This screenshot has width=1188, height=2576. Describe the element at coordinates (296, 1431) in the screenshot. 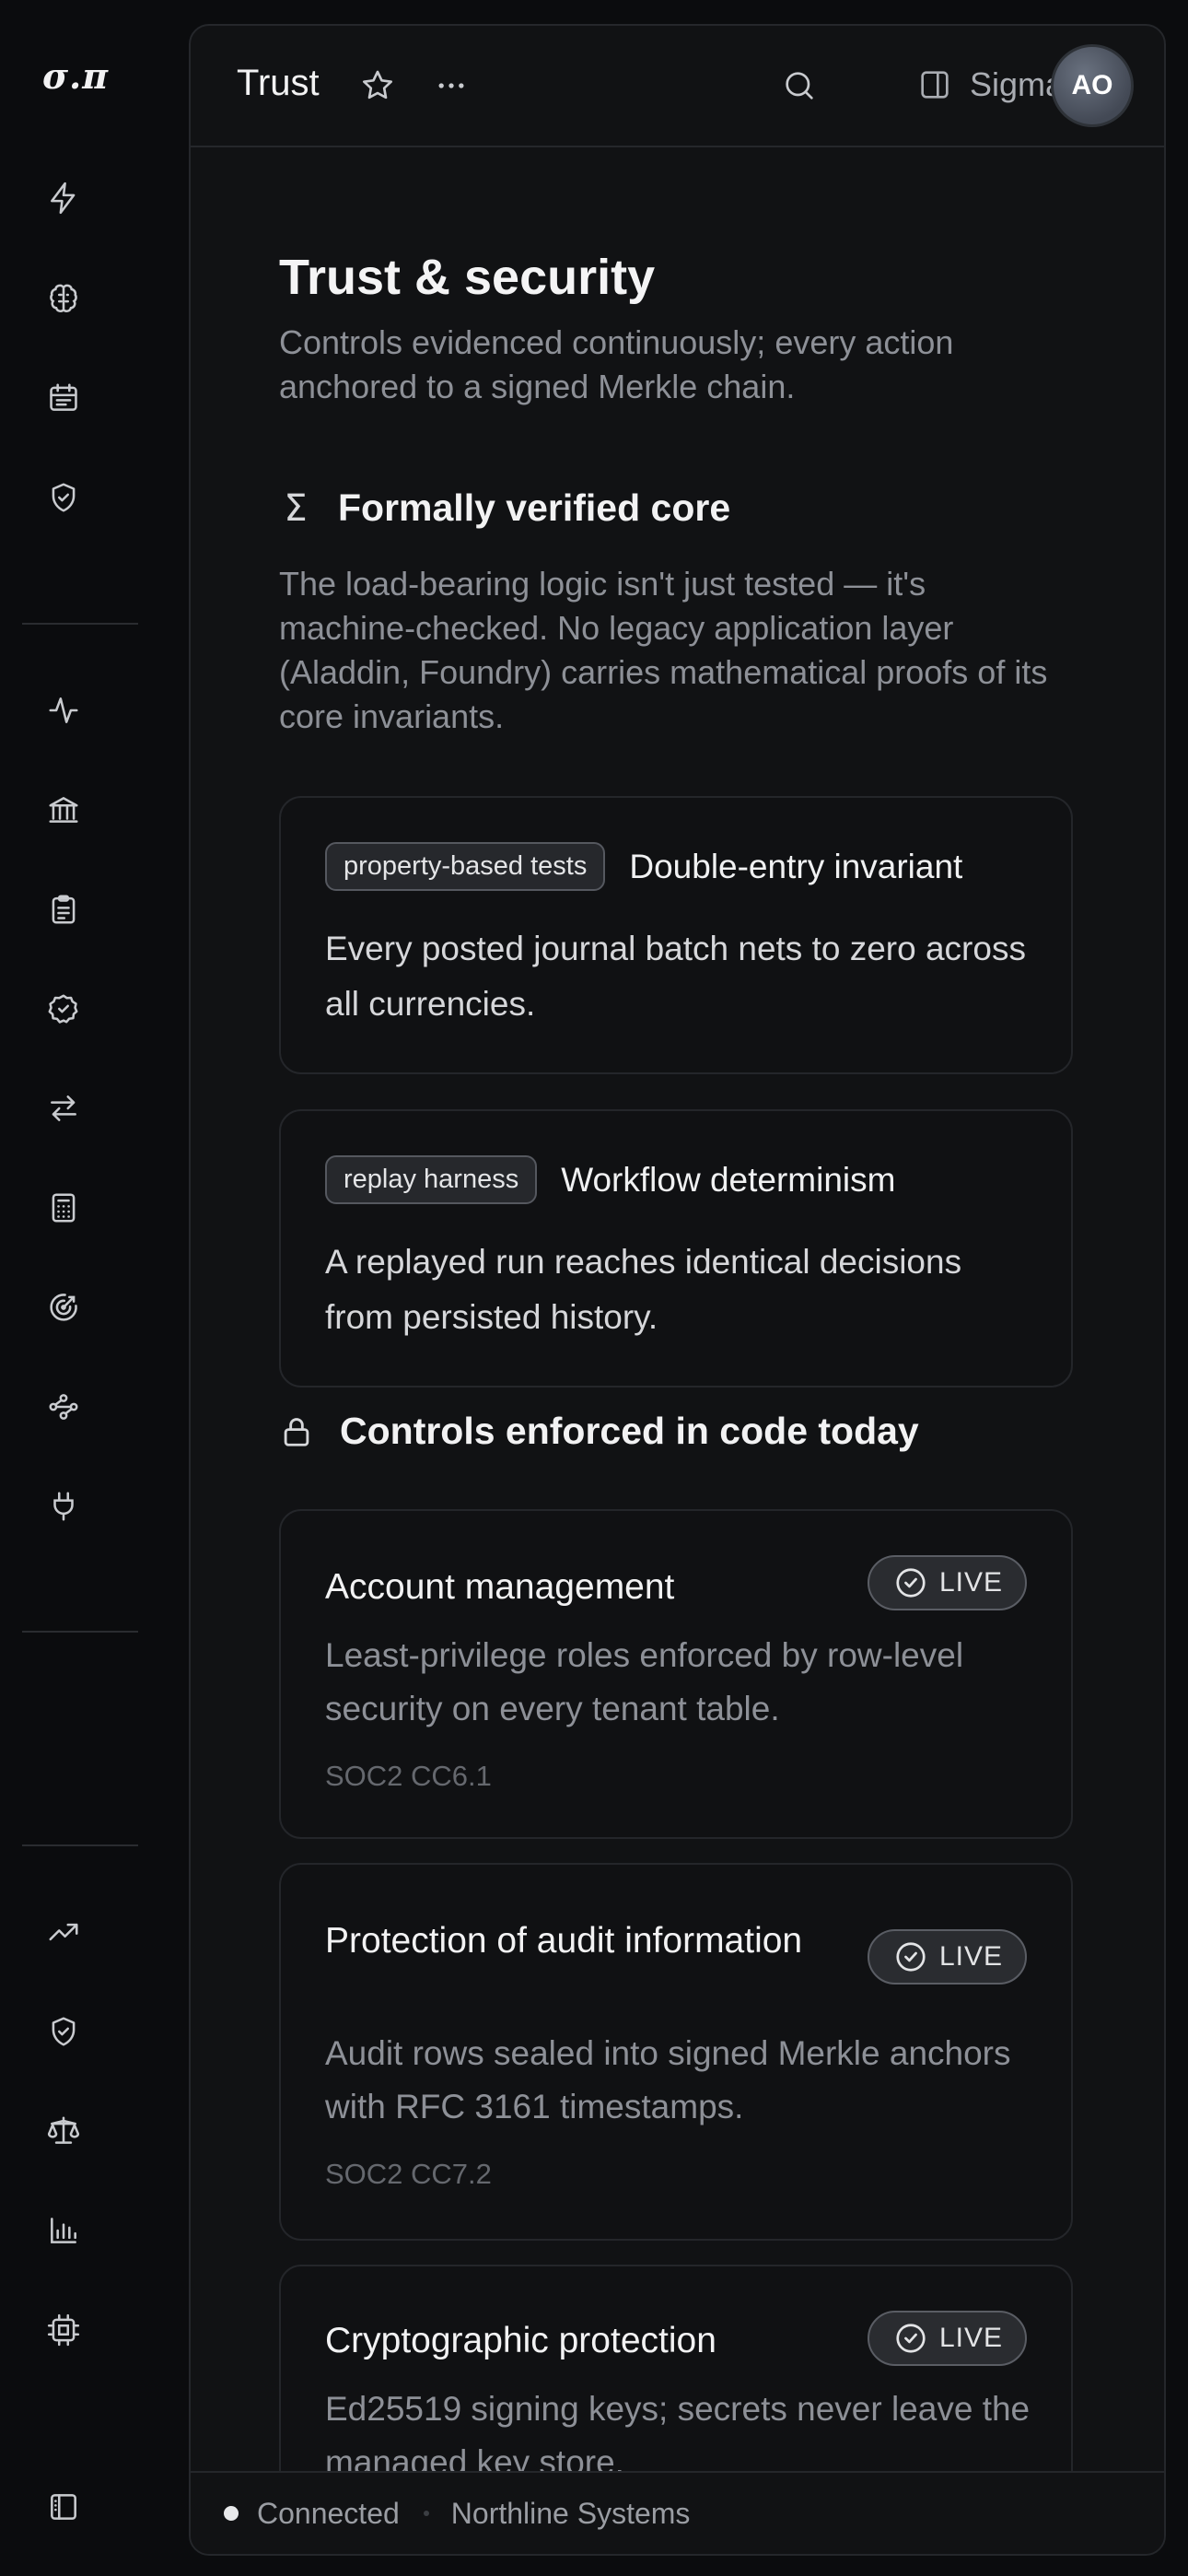

I see `lock-icon` at that location.